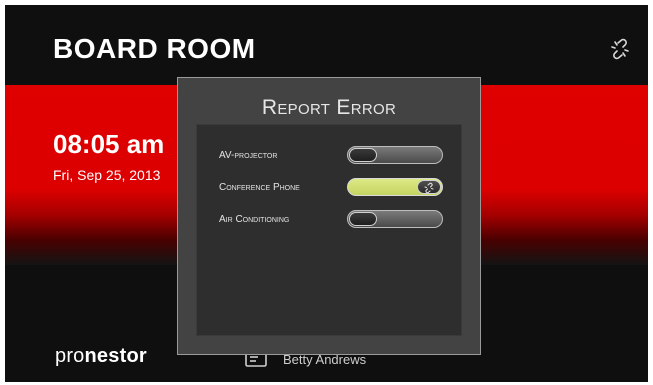 This screenshot has width=653, height=385. I want to click on room-title: BOARD ROOM, so click(154, 48).